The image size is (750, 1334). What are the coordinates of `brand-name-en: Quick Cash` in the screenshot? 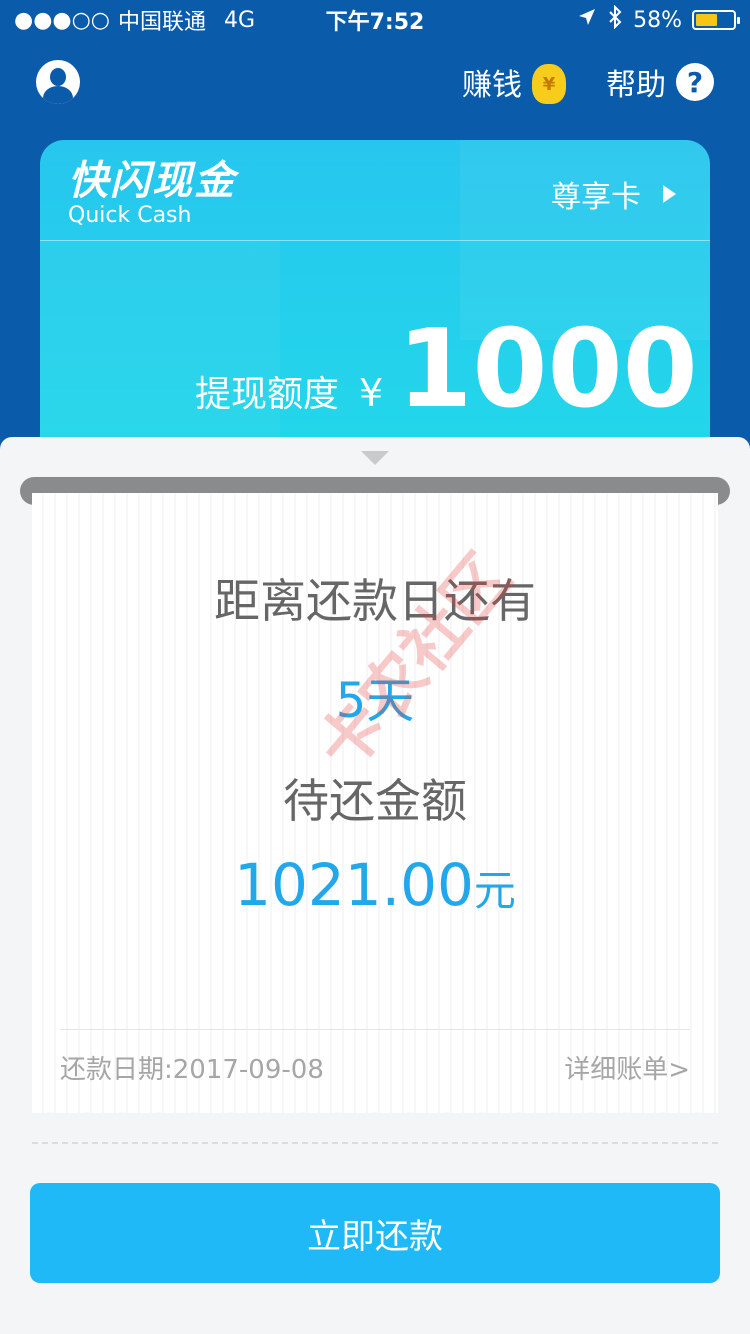 It's located at (130, 215).